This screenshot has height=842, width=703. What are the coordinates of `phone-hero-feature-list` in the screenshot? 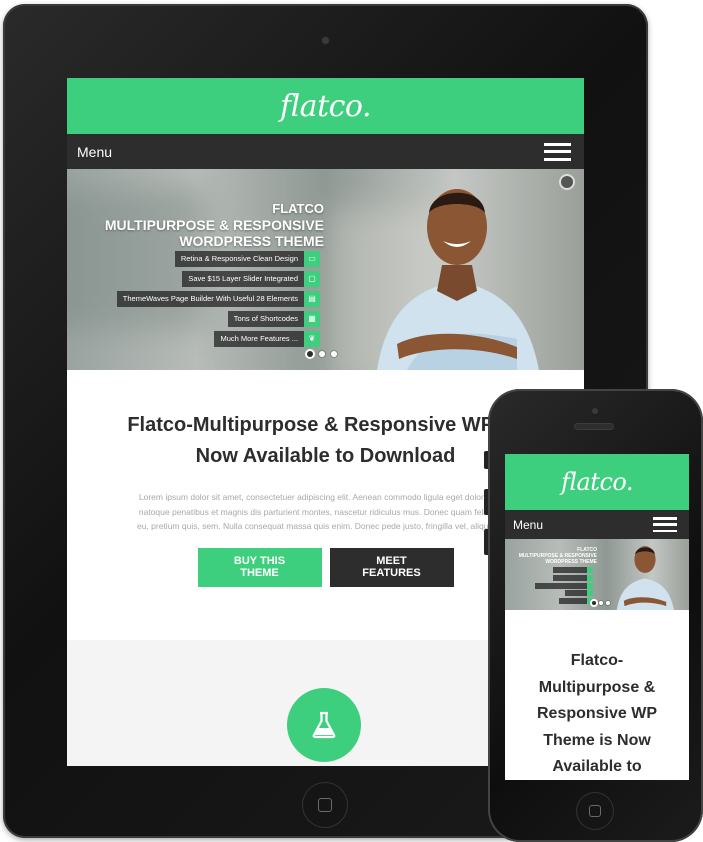 It's located at (564, 586).